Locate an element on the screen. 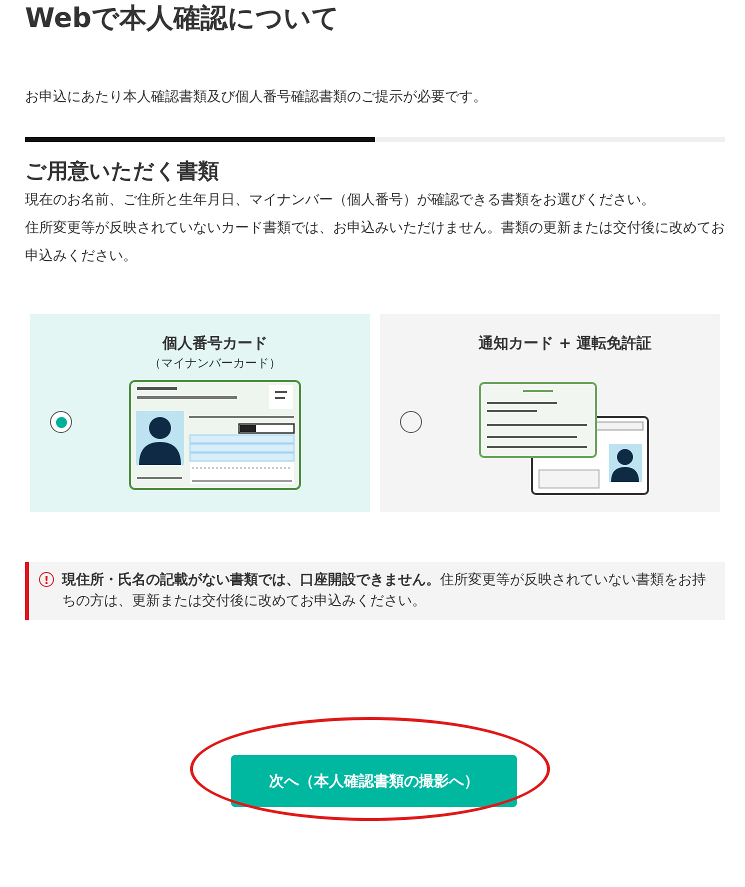 The width and height of the screenshot is (745, 887). description-text: 現在のお名前、ご住所と生年月日、マイナンバー（個人番号）が確認できる書類をお選びください。 is located at coordinates (340, 200).